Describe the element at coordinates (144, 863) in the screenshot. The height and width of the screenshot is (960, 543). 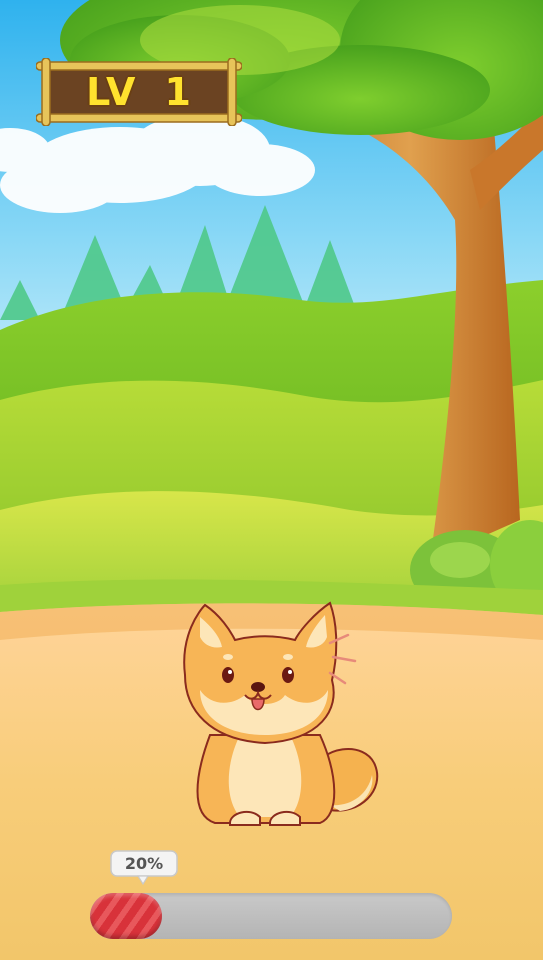
I see `progress-percent: 20%` at that location.